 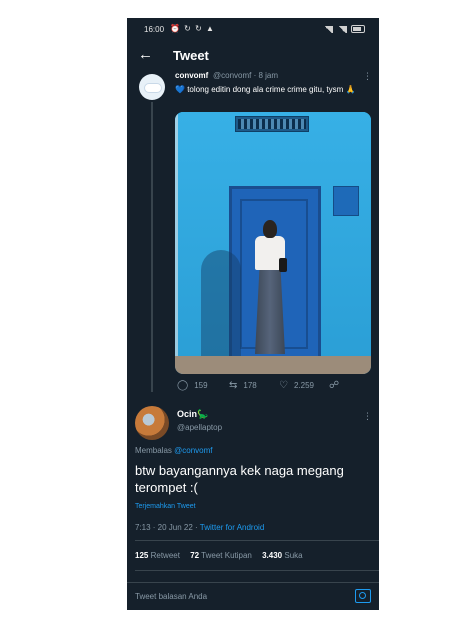 I want to click on back-arrow-icon: ←, so click(x=145, y=54).